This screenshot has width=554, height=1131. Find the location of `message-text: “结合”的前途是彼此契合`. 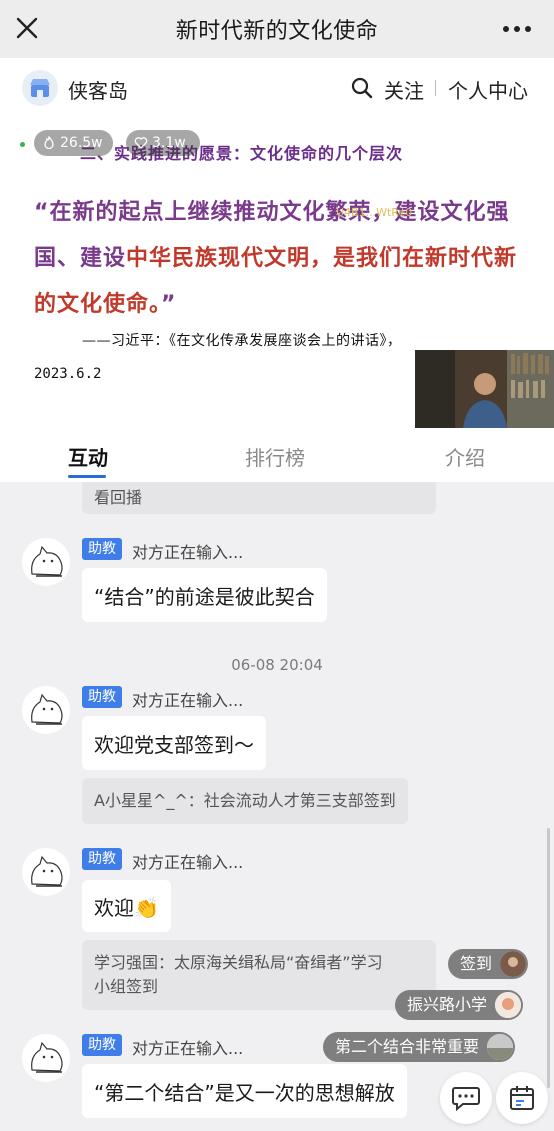

message-text: “结合”的前途是彼此契合 is located at coordinates (204, 596).